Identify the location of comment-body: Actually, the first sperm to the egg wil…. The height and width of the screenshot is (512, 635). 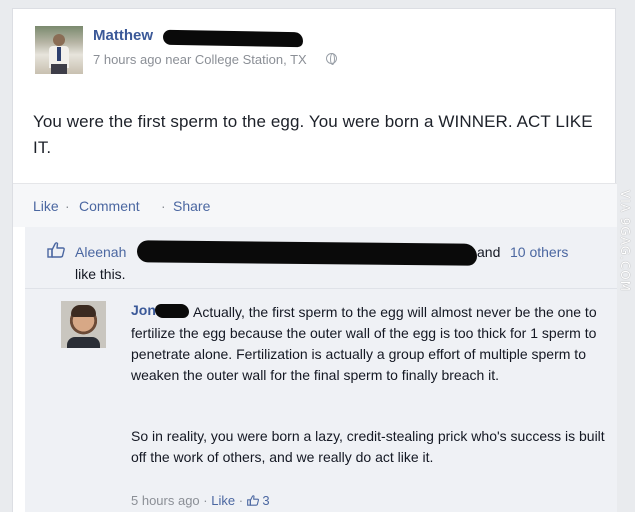
(371, 344).